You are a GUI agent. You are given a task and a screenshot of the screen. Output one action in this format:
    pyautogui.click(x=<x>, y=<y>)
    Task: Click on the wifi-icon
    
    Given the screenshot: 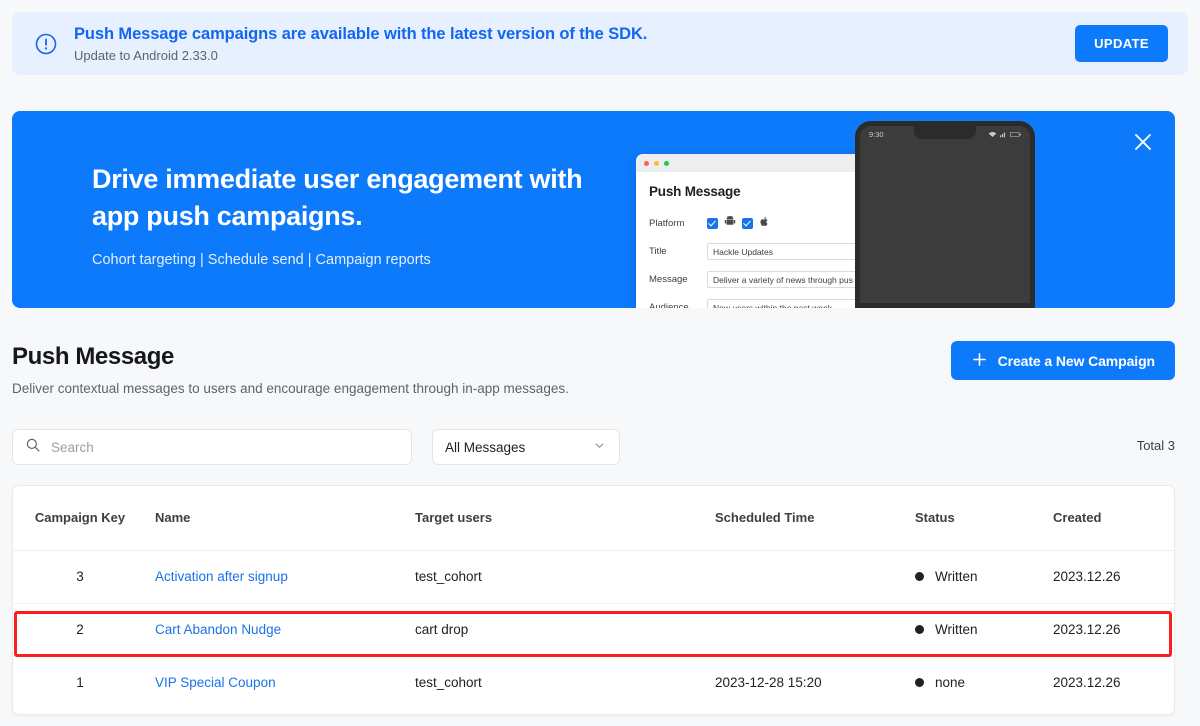 What is the action you would take?
    pyautogui.click(x=992, y=134)
    